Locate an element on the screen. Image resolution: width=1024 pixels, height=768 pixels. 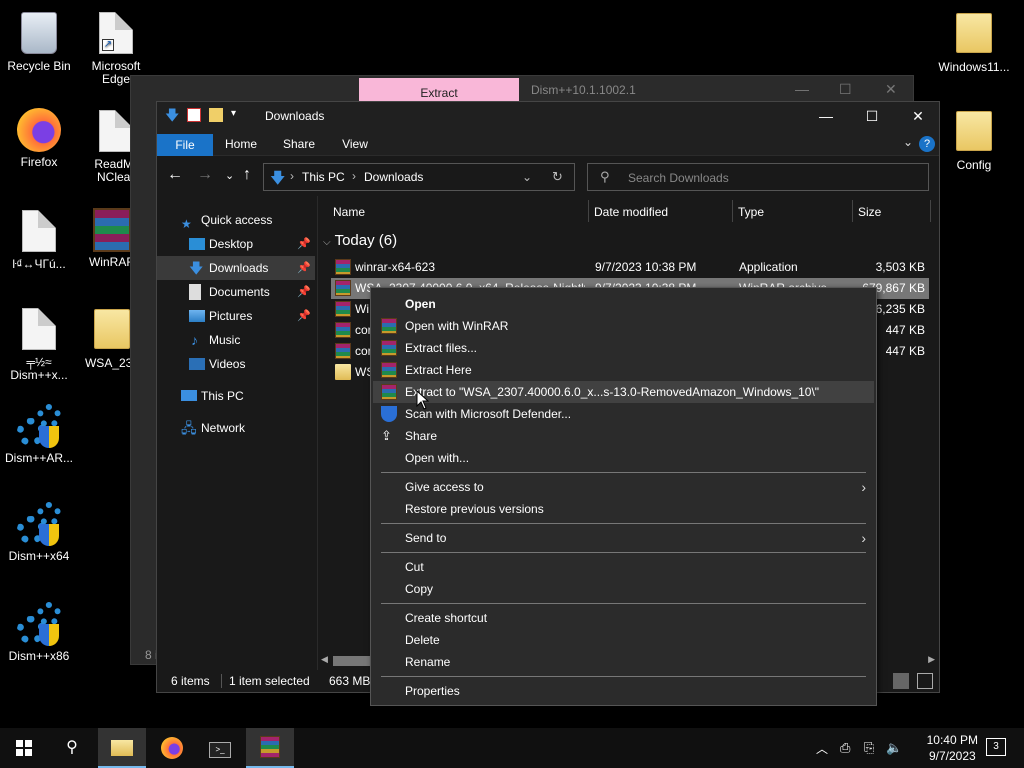
nav-item-this-pc: This PC is located at coordinates (236, 396).